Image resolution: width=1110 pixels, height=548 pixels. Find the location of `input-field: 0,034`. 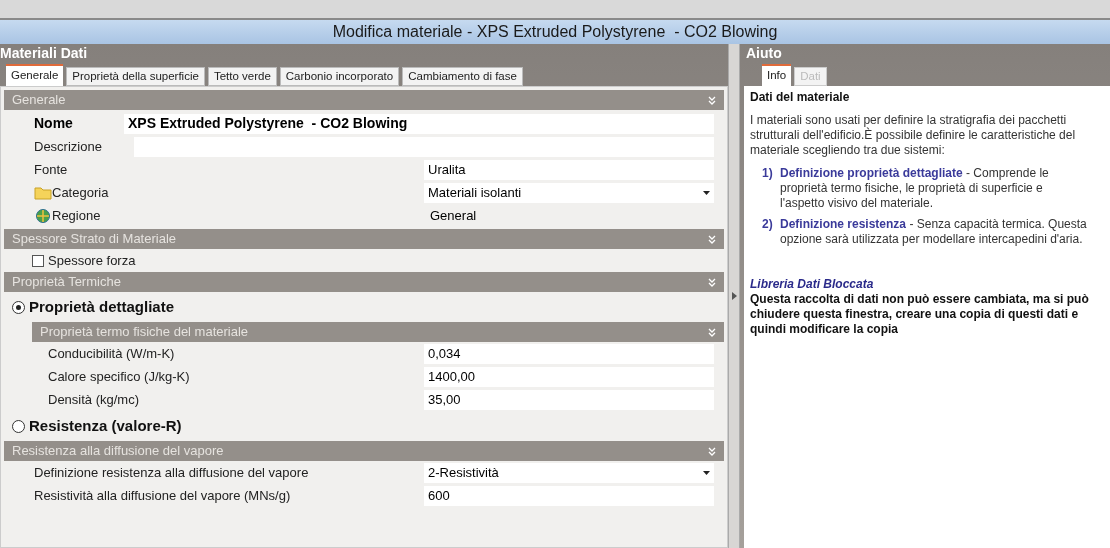

input-field: 0,034 is located at coordinates (569, 353).